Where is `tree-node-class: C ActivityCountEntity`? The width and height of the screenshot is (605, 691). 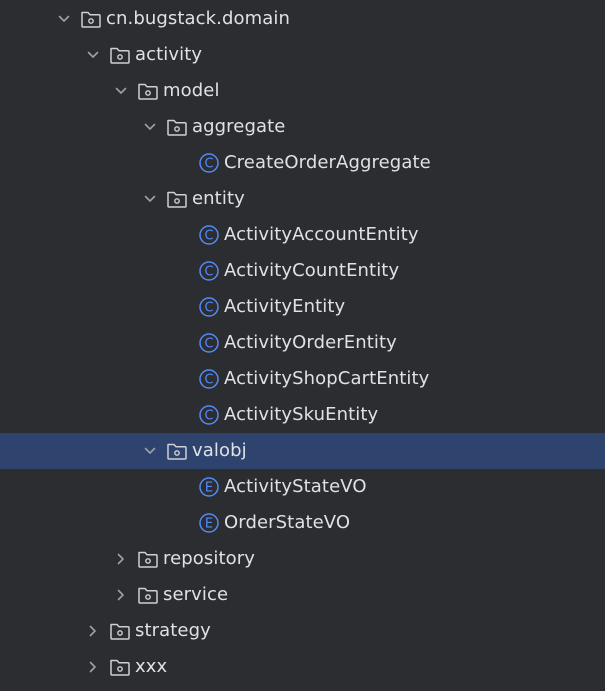 tree-node-class: C ActivityCountEntity is located at coordinates (302, 271).